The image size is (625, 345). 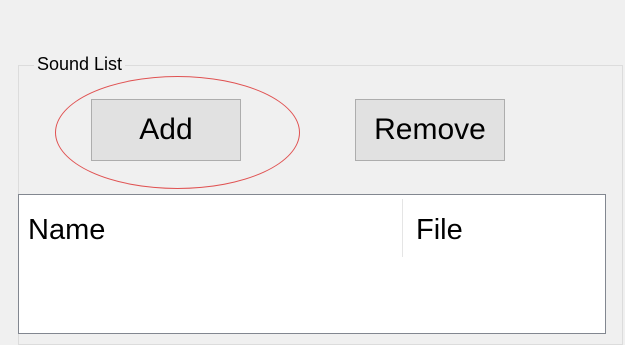 What do you see at coordinates (166, 130) in the screenshot?
I see `add-button: Add` at bounding box center [166, 130].